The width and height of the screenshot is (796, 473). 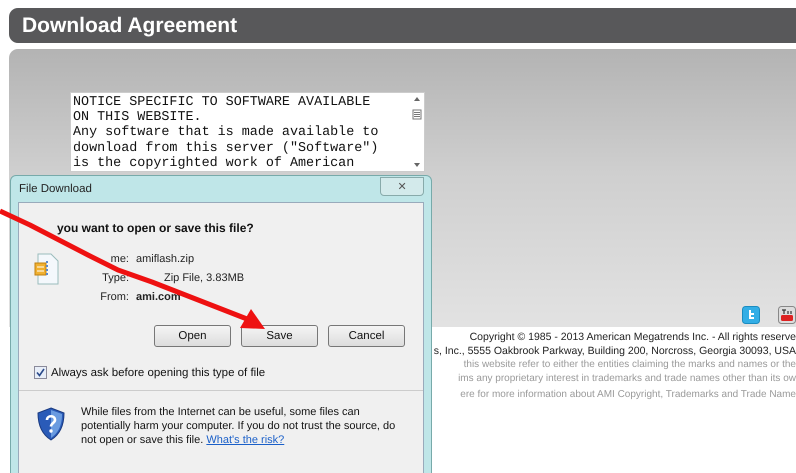 What do you see at coordinates (402, 186) in the screenshot?
I see `close-button: ✕` at bounding box center [402, 186].